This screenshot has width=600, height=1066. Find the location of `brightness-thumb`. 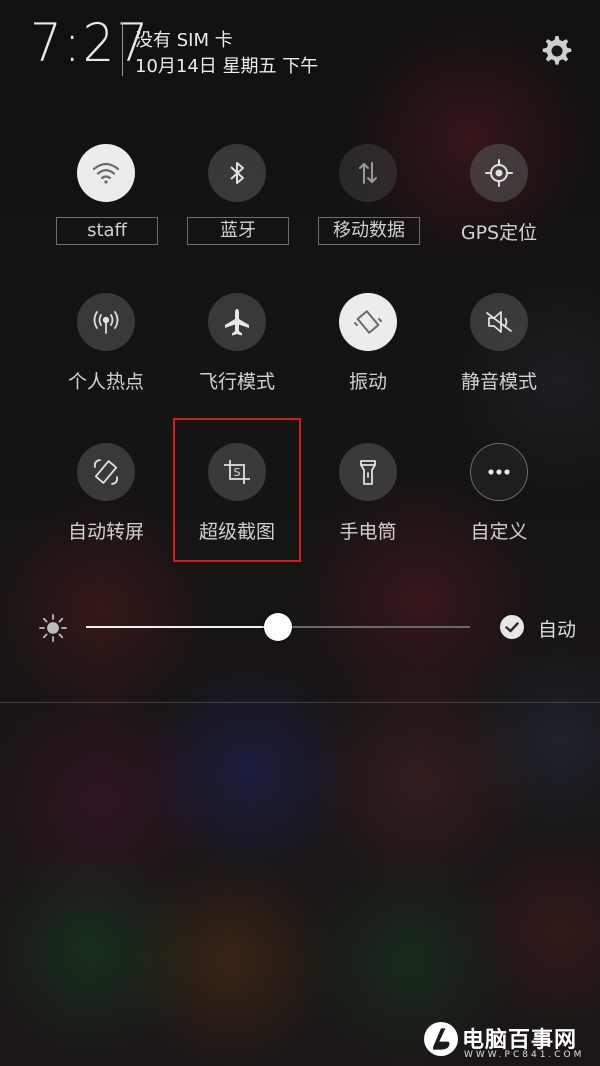

brightness-thumb is located at coordinates (278, 627).